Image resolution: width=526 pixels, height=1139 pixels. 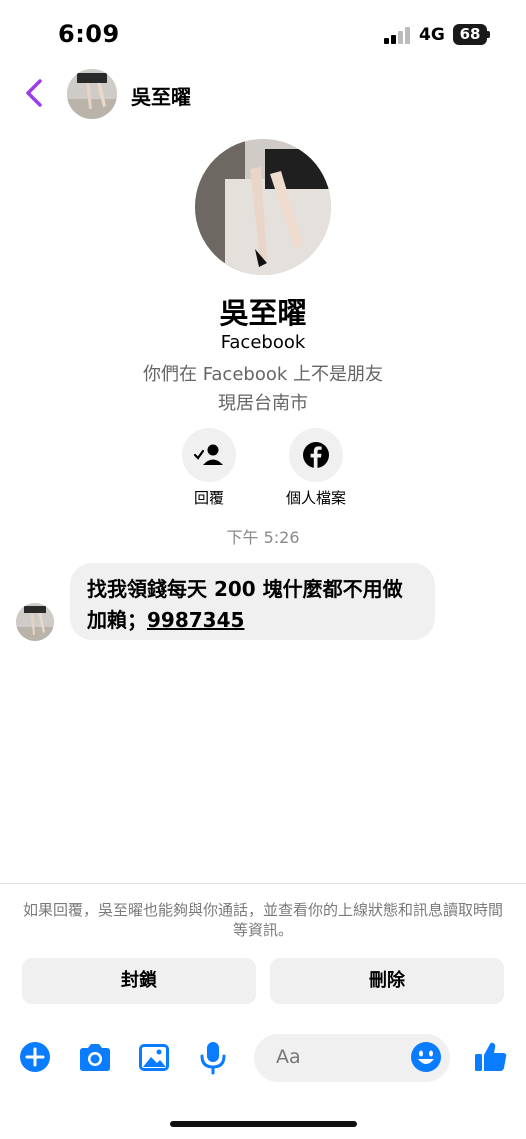 What do you see at coordinates (263, 1124) in the screenshot?
I see `home-indicator` at bounding box center [263, 1124].